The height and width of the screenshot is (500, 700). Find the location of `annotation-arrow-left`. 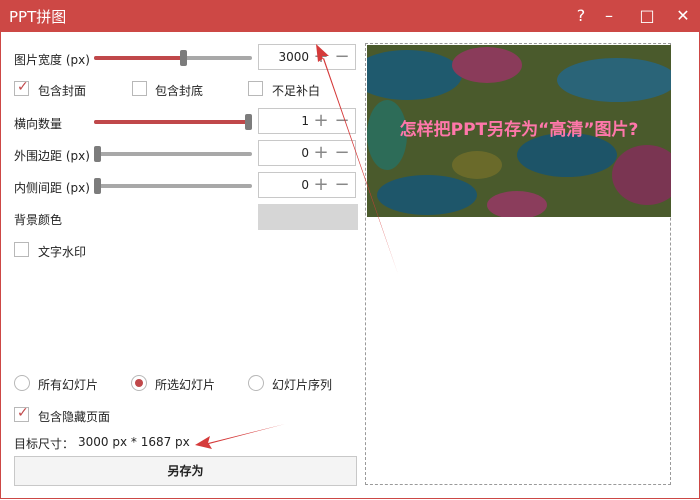

annotation-arrow-left is located at coordinates (240, 436).